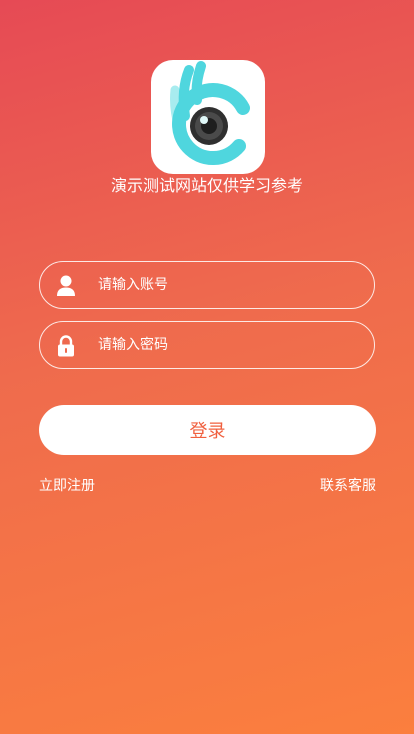  What do you see at coordinates (66, 285) in the screenshot?
I see `user-icon` at bounding box center [66, 285].